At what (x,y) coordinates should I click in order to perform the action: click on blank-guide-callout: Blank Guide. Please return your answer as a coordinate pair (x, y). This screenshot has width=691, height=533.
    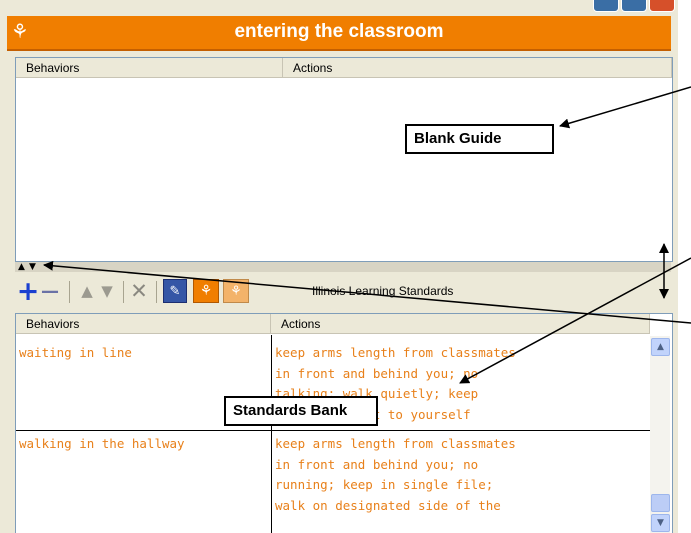
    Looking at the image, I should click on (479, 139).